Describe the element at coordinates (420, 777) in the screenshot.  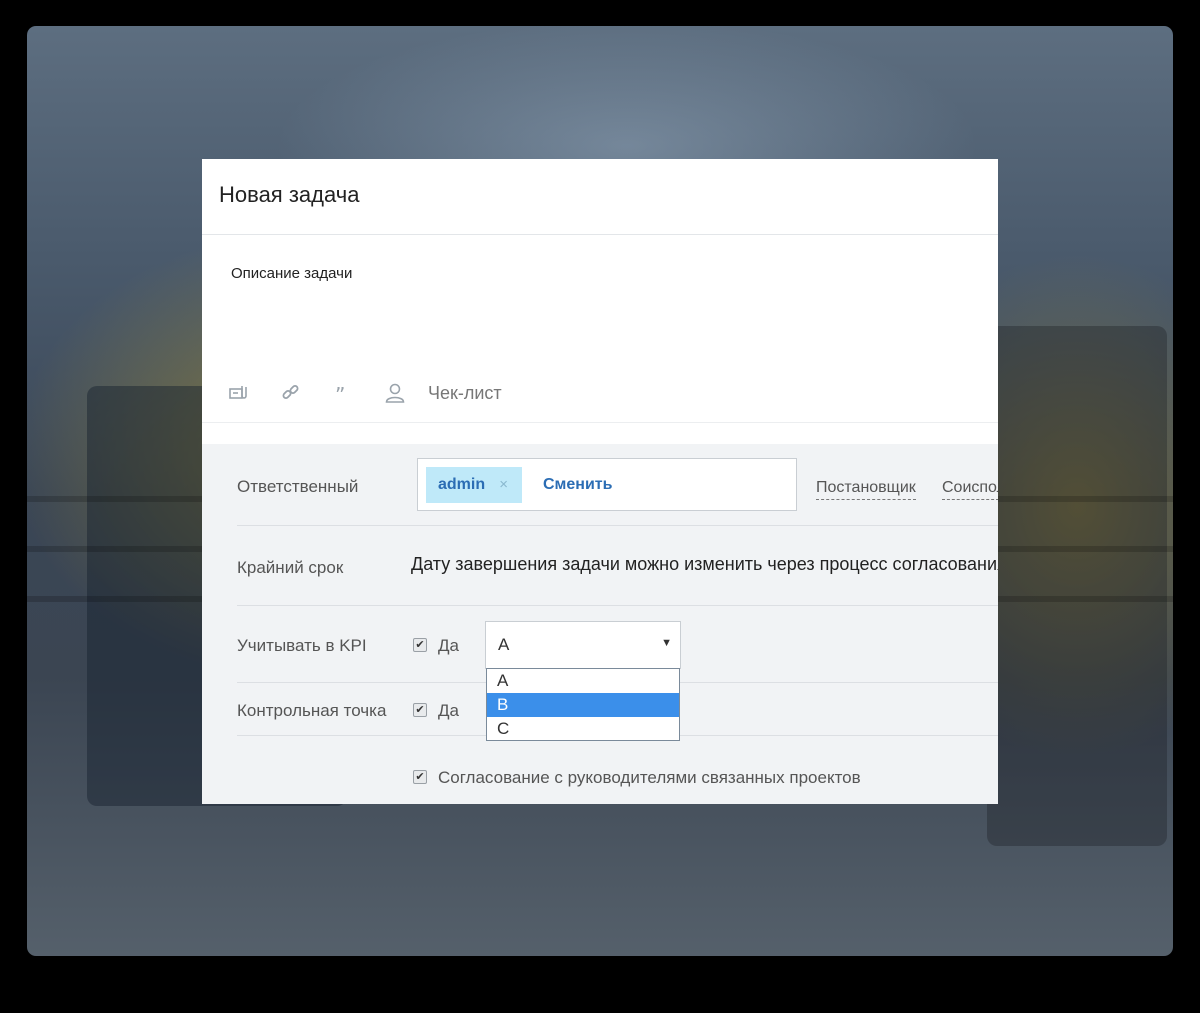
I see `approval-checkbox: ✔` at that location.